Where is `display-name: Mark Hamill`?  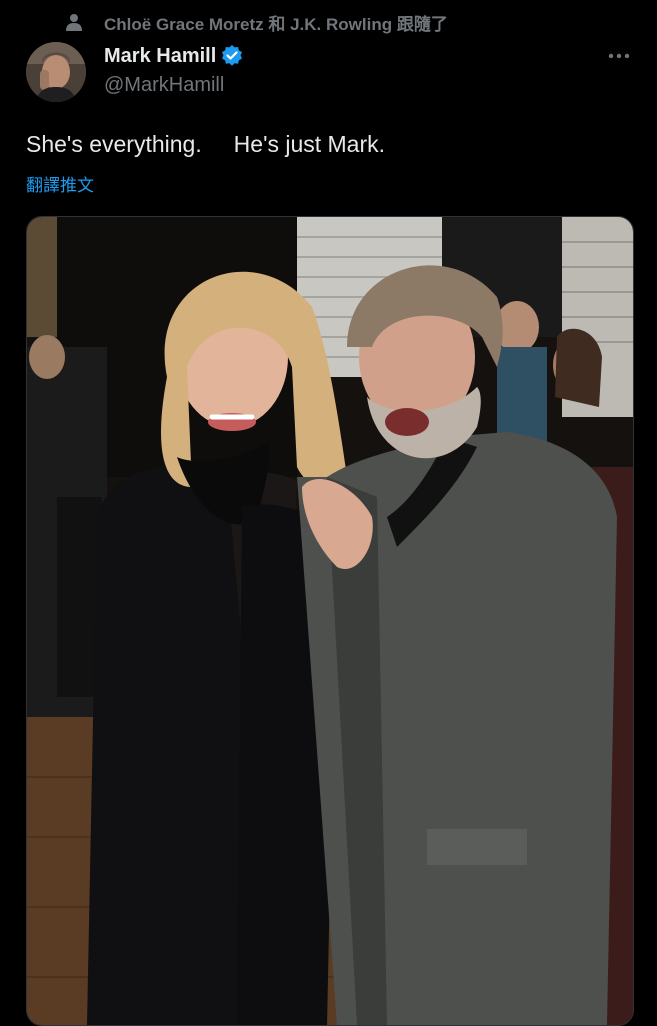
display-name: Mark Hamill is located at coordinates (160, 56).